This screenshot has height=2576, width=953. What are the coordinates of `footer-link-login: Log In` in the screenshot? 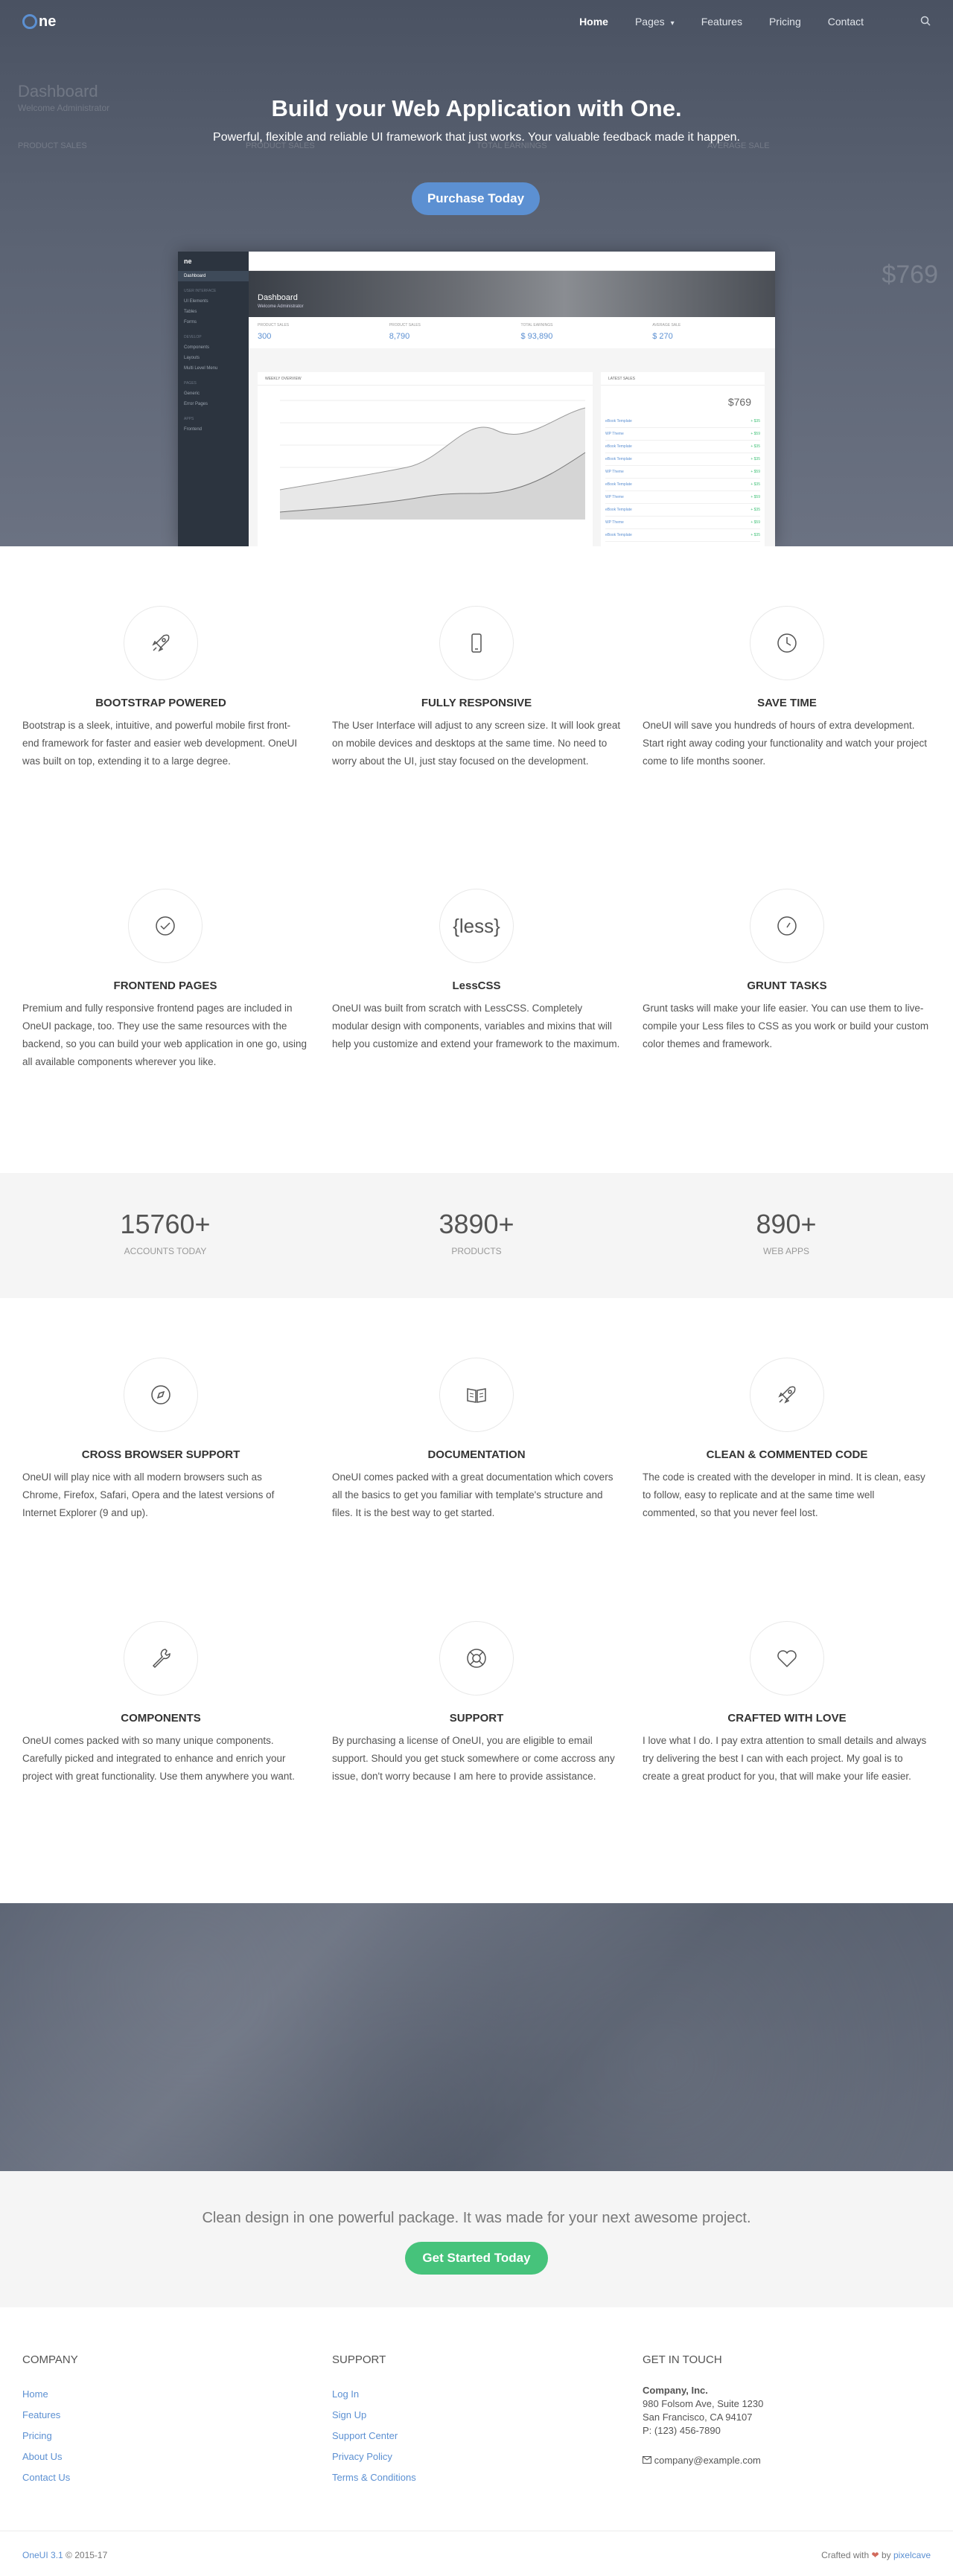 It's located at (475, 2394).